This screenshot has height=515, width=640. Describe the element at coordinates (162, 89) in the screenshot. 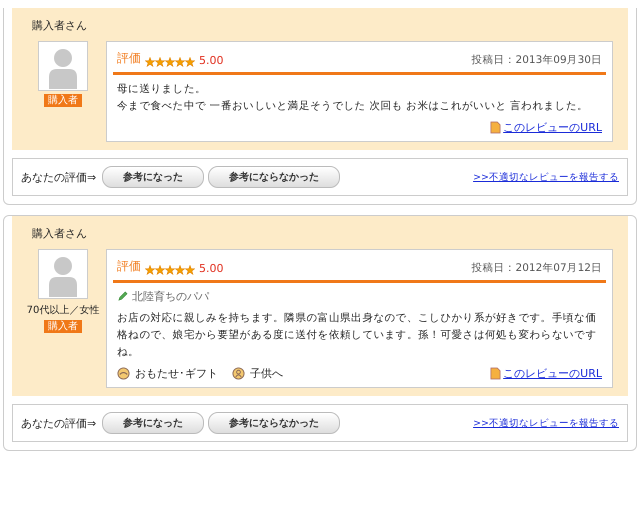

I see `review-text: 母に送りました。` at that location.